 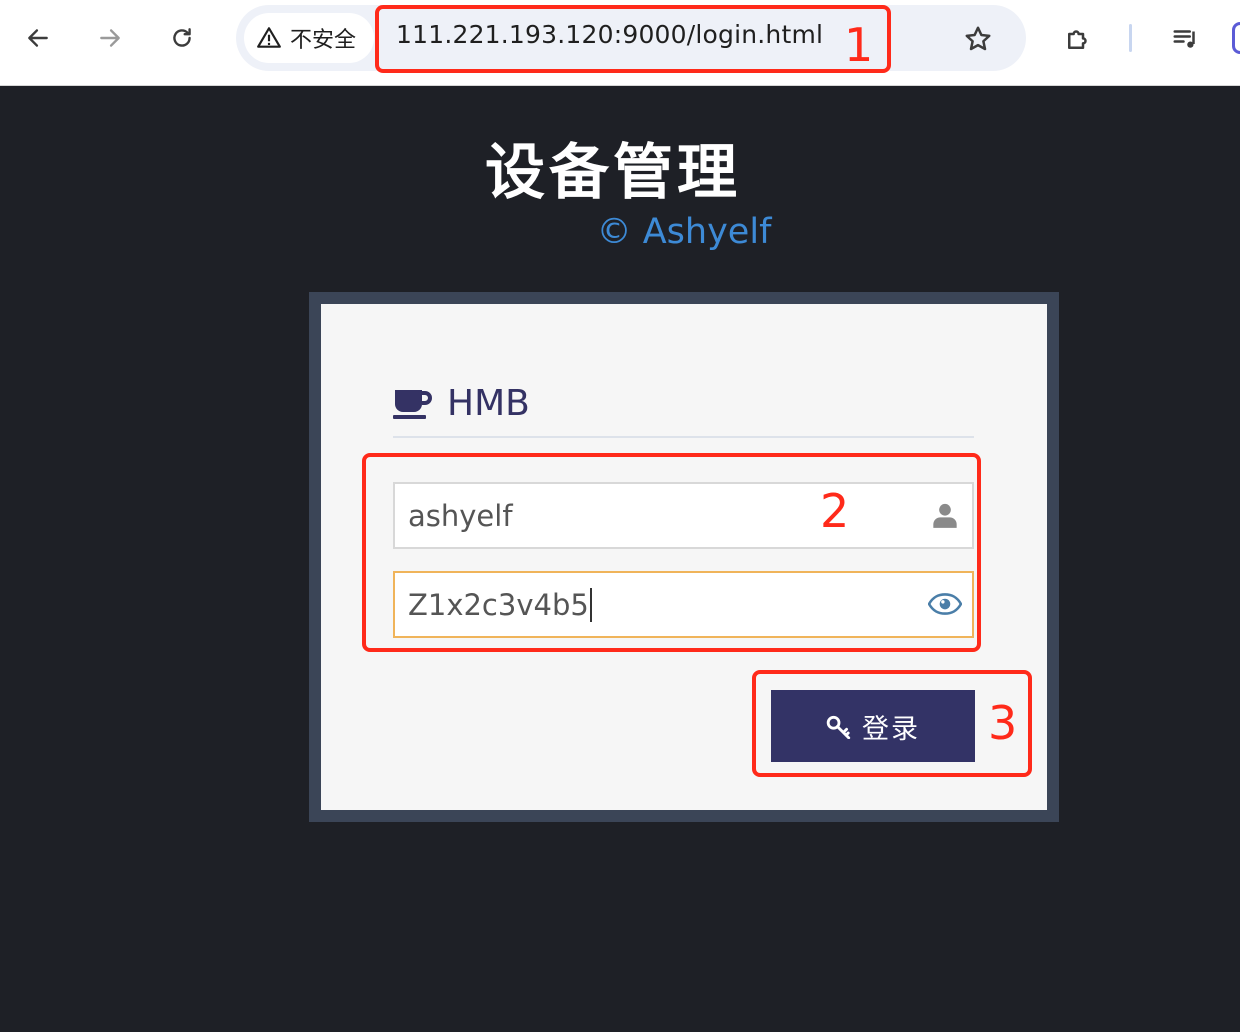 I want to click on brand-name: HMB, so click(x=488, y=403).